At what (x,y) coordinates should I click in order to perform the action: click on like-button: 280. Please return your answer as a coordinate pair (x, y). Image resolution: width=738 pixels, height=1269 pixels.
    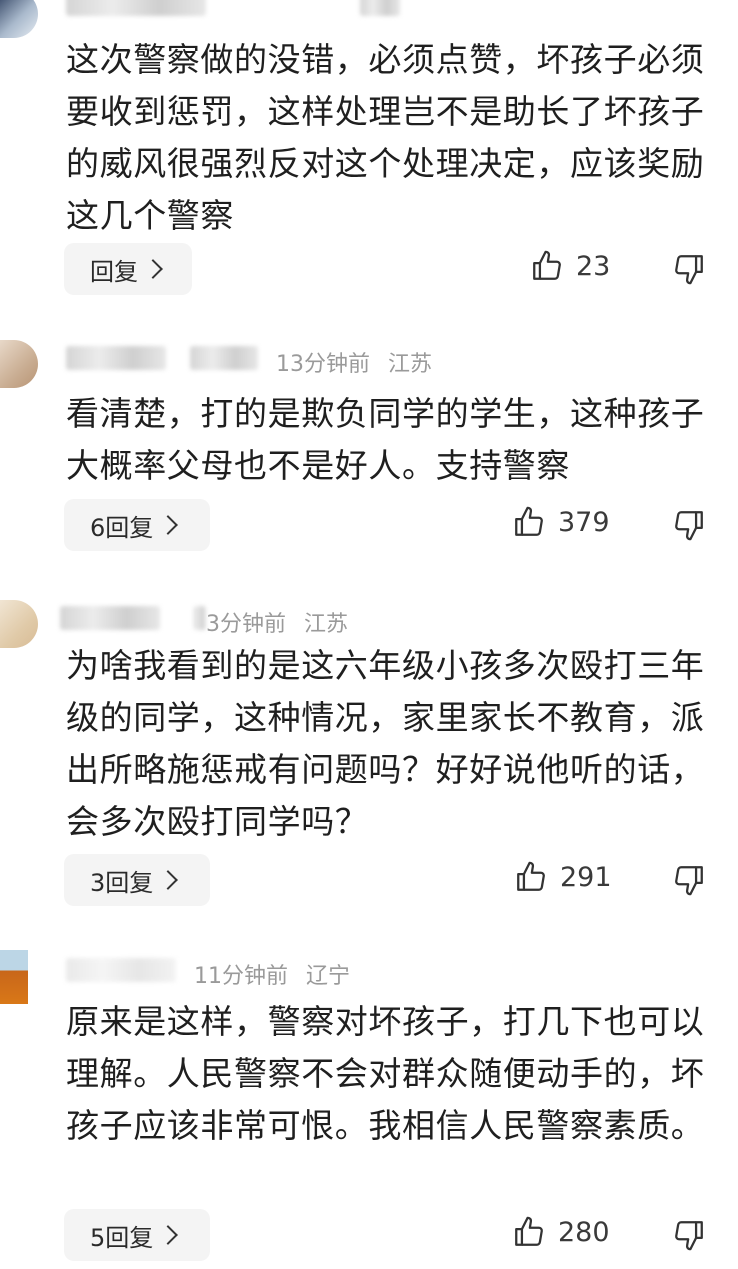
    Looking at the image, I should click on (561, 1232).